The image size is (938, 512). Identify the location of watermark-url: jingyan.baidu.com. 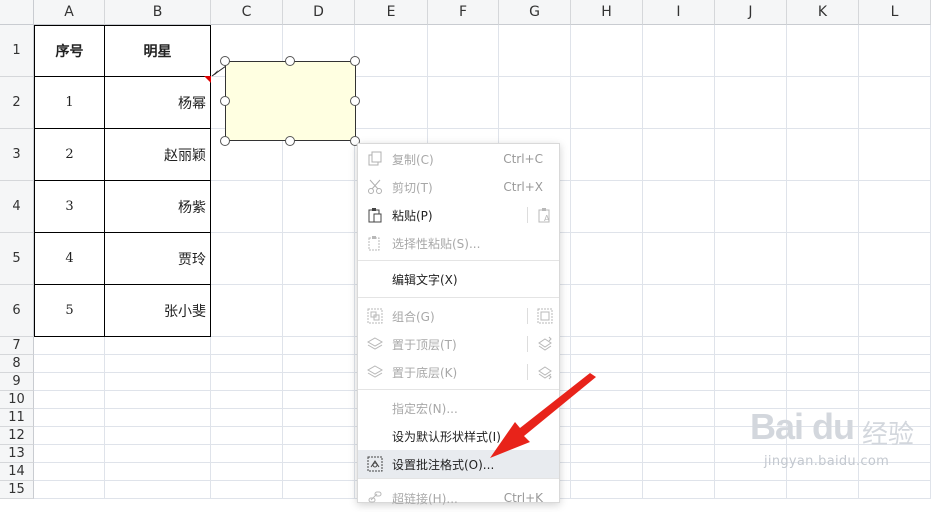
(827, 461).